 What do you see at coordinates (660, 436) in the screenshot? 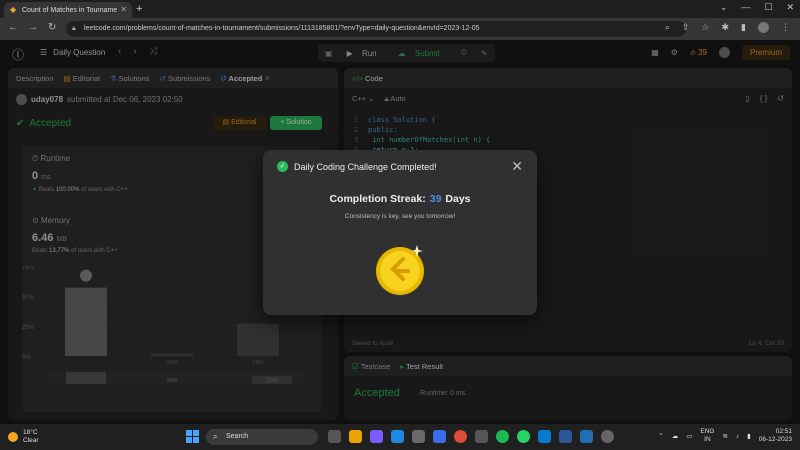
I see `chevron-up-icon: ⌃` at bounding box center [660, 436].